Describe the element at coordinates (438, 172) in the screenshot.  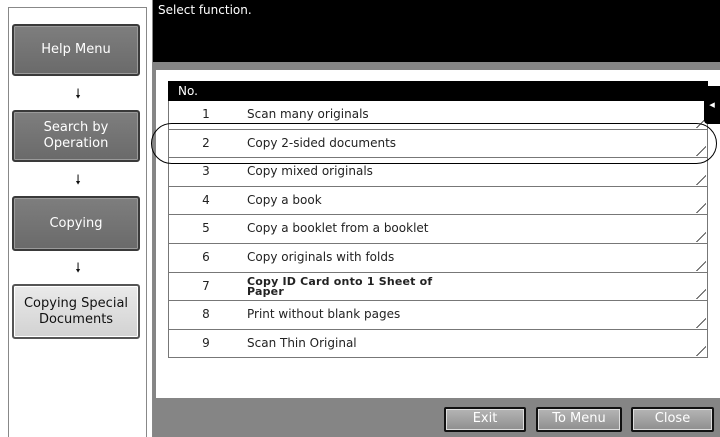
I see `table-row: 3 Copy mixed originals` at that location.